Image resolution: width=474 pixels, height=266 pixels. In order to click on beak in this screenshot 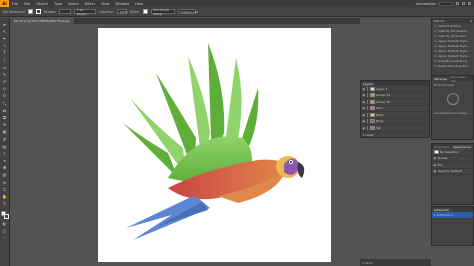, I will do `click(301, 170)`.